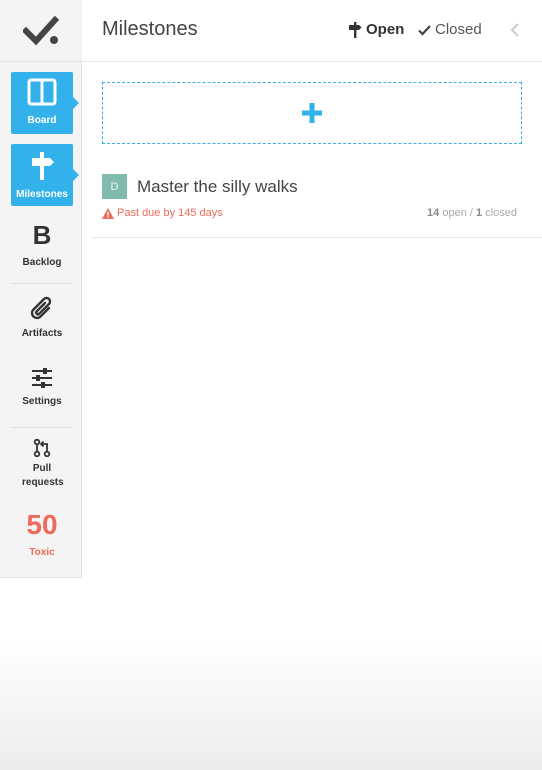 The image size is (542, 770). What do you see at coordinates (42, 262) in the screenshot?
I see `sidebar-item-label: Backlog` at bounding box center [42, 262].